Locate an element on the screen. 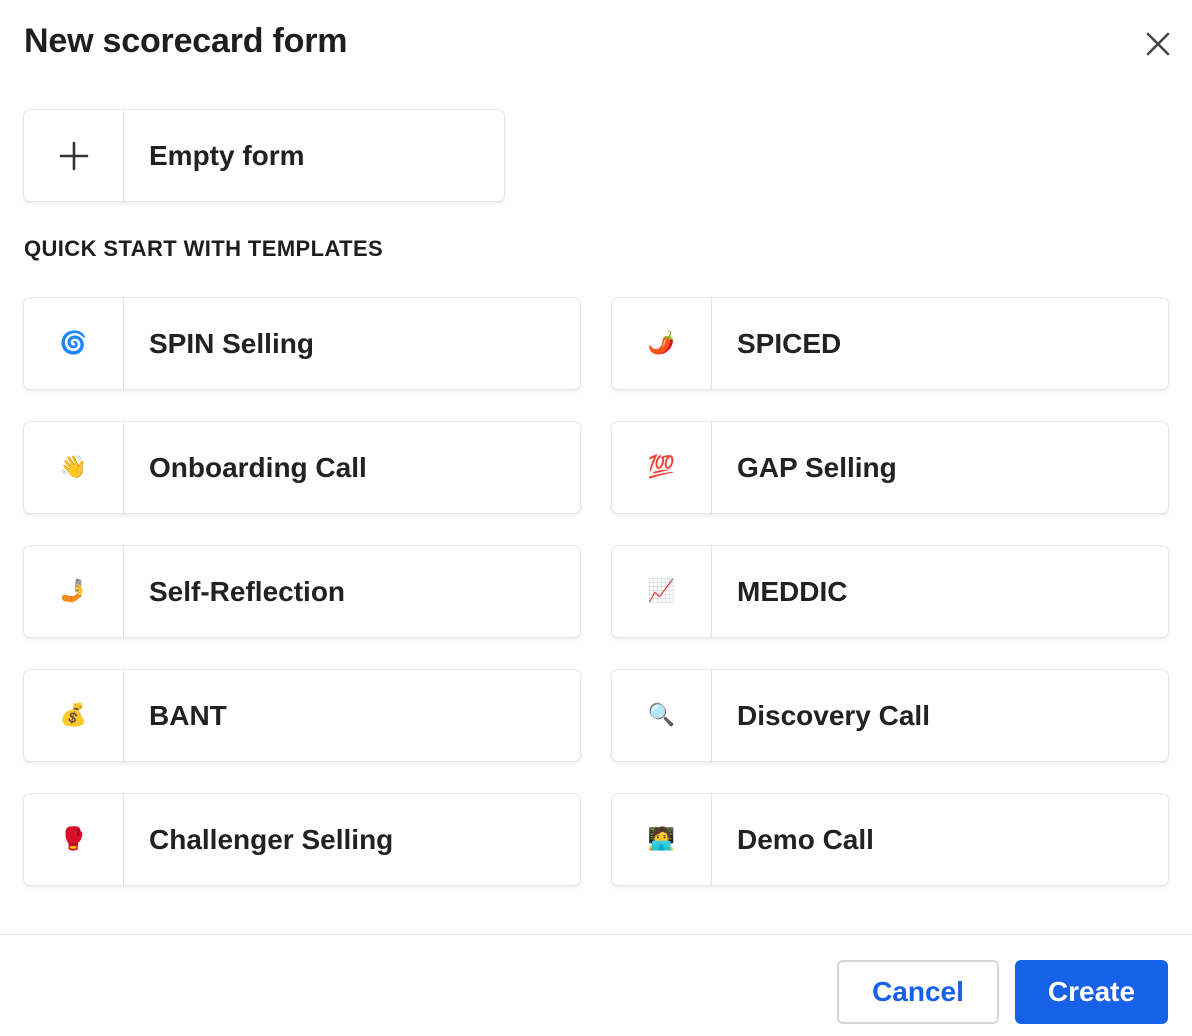 The image size is (1192, 1036). template-card-gap-selling: 💯 GAP Selling is located at coordinates (890, 467).